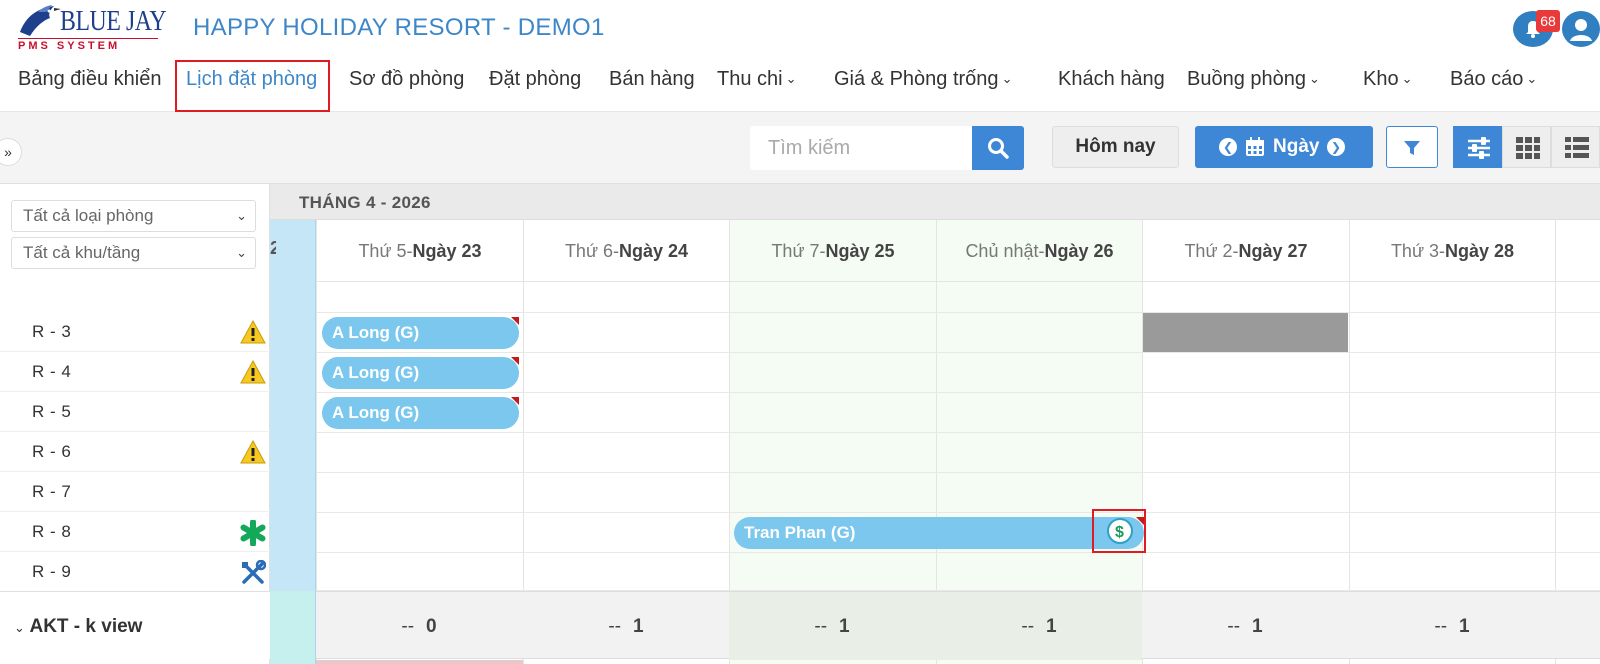 Image resolution: width=1600 pixels, height=664 pixels. I want to click on nav-customers: Khách hàng, so click(1111, 79).